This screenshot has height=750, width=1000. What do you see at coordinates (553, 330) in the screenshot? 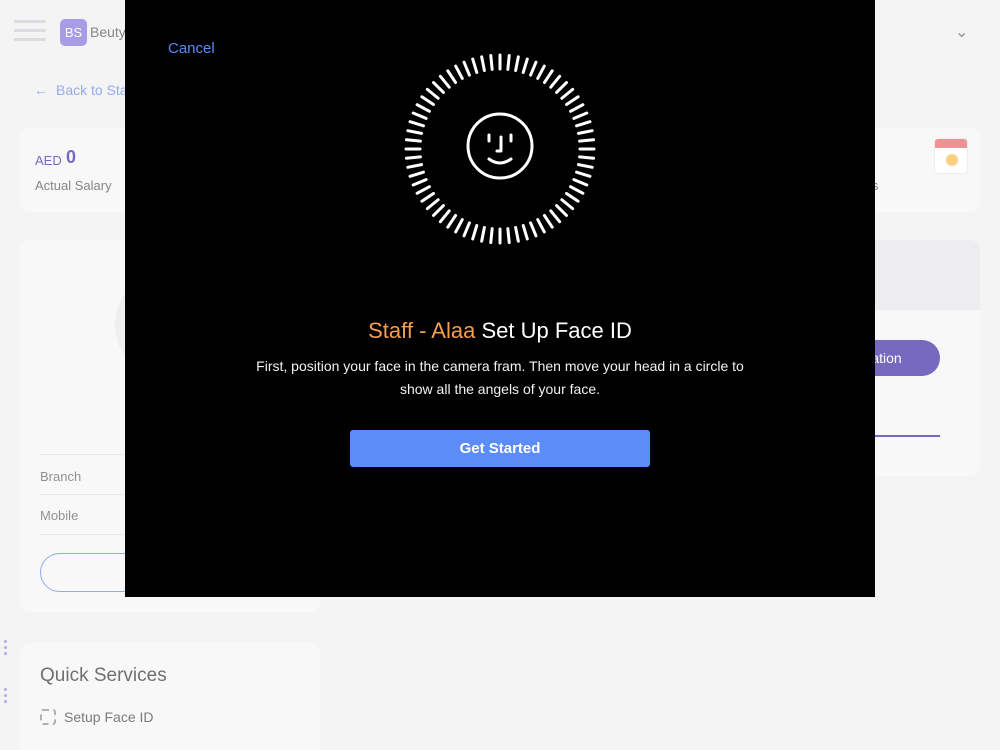
I see `modal-title-text: Set Up Face ID` at bounding box center [553, 330].